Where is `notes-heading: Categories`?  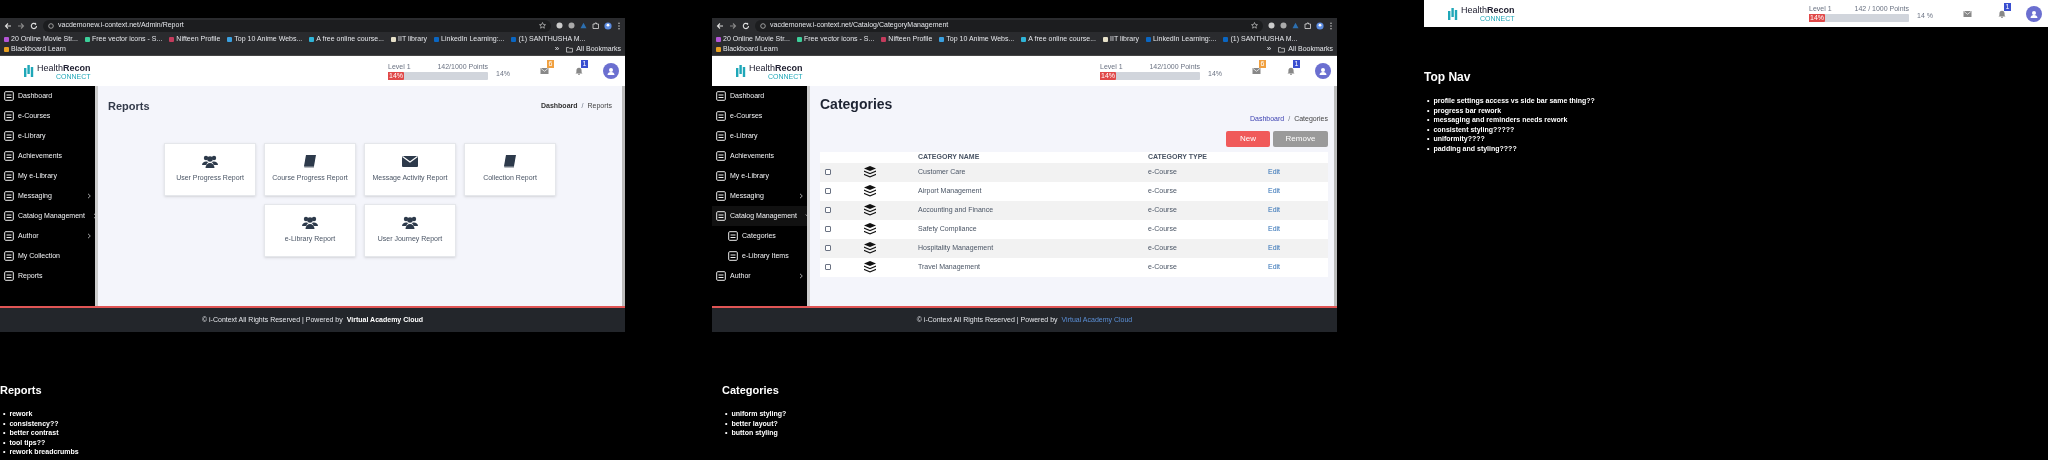 notes-heading: Categories is located at coordinates (751, 390).